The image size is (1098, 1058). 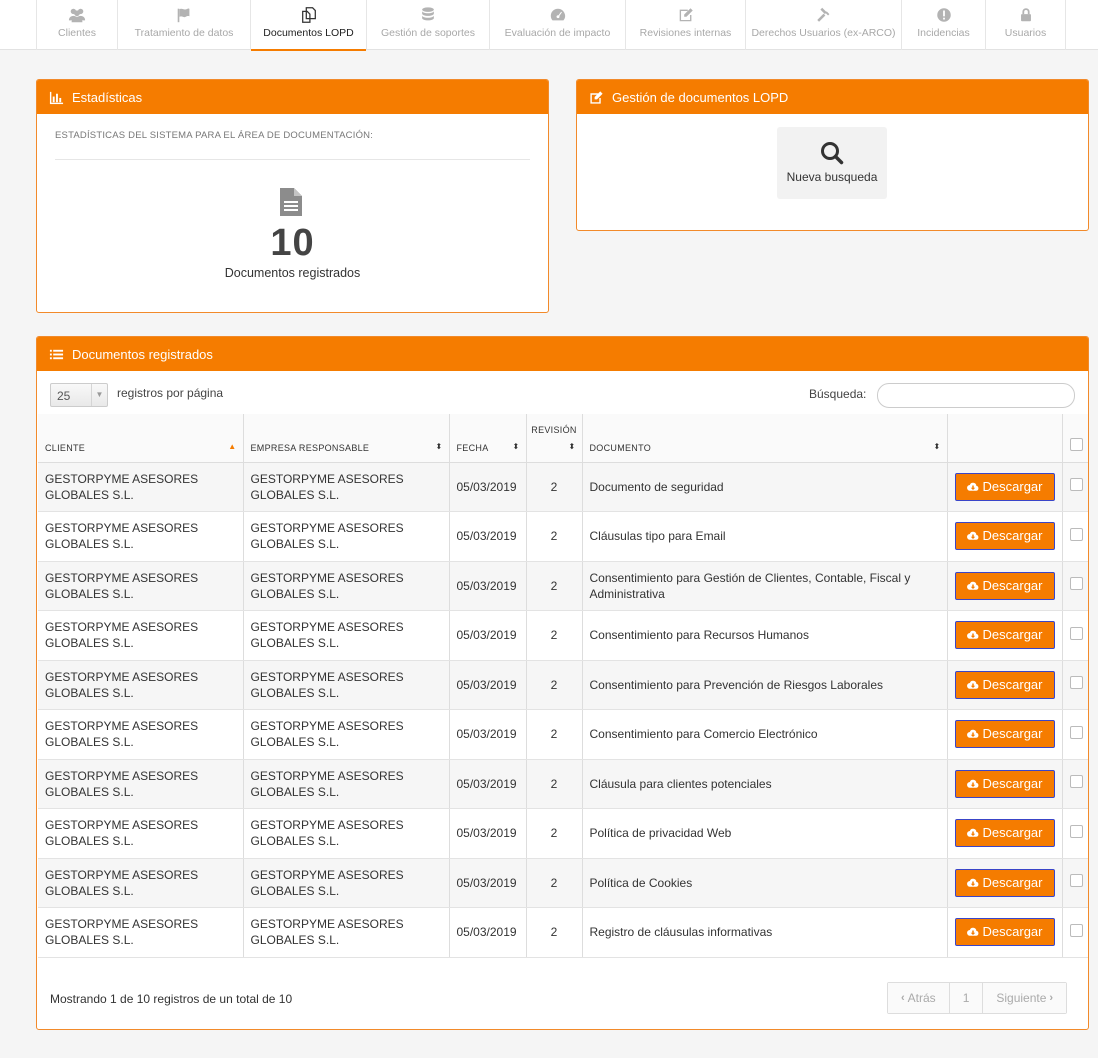 What do you see at coordinates (1026, 25) in the screenshot?
I see `tab-usuarios: Usuarios` at bounding box center [1026, 25].